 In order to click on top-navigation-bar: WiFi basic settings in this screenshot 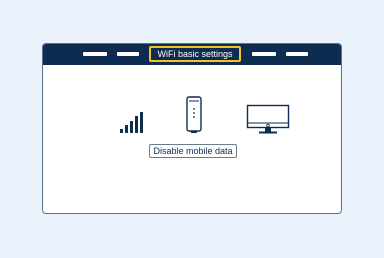, I will do `click(192, 54)`.